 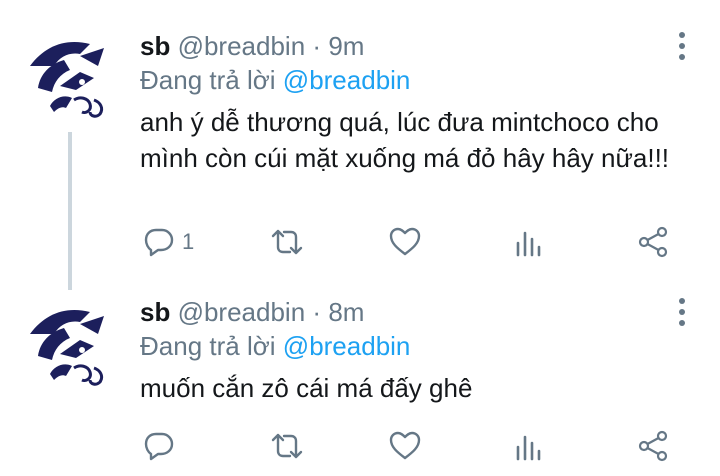 I want to click on tweet-text: muốn cắn zô cái má đấy ghê, so click(x=306, y=388).